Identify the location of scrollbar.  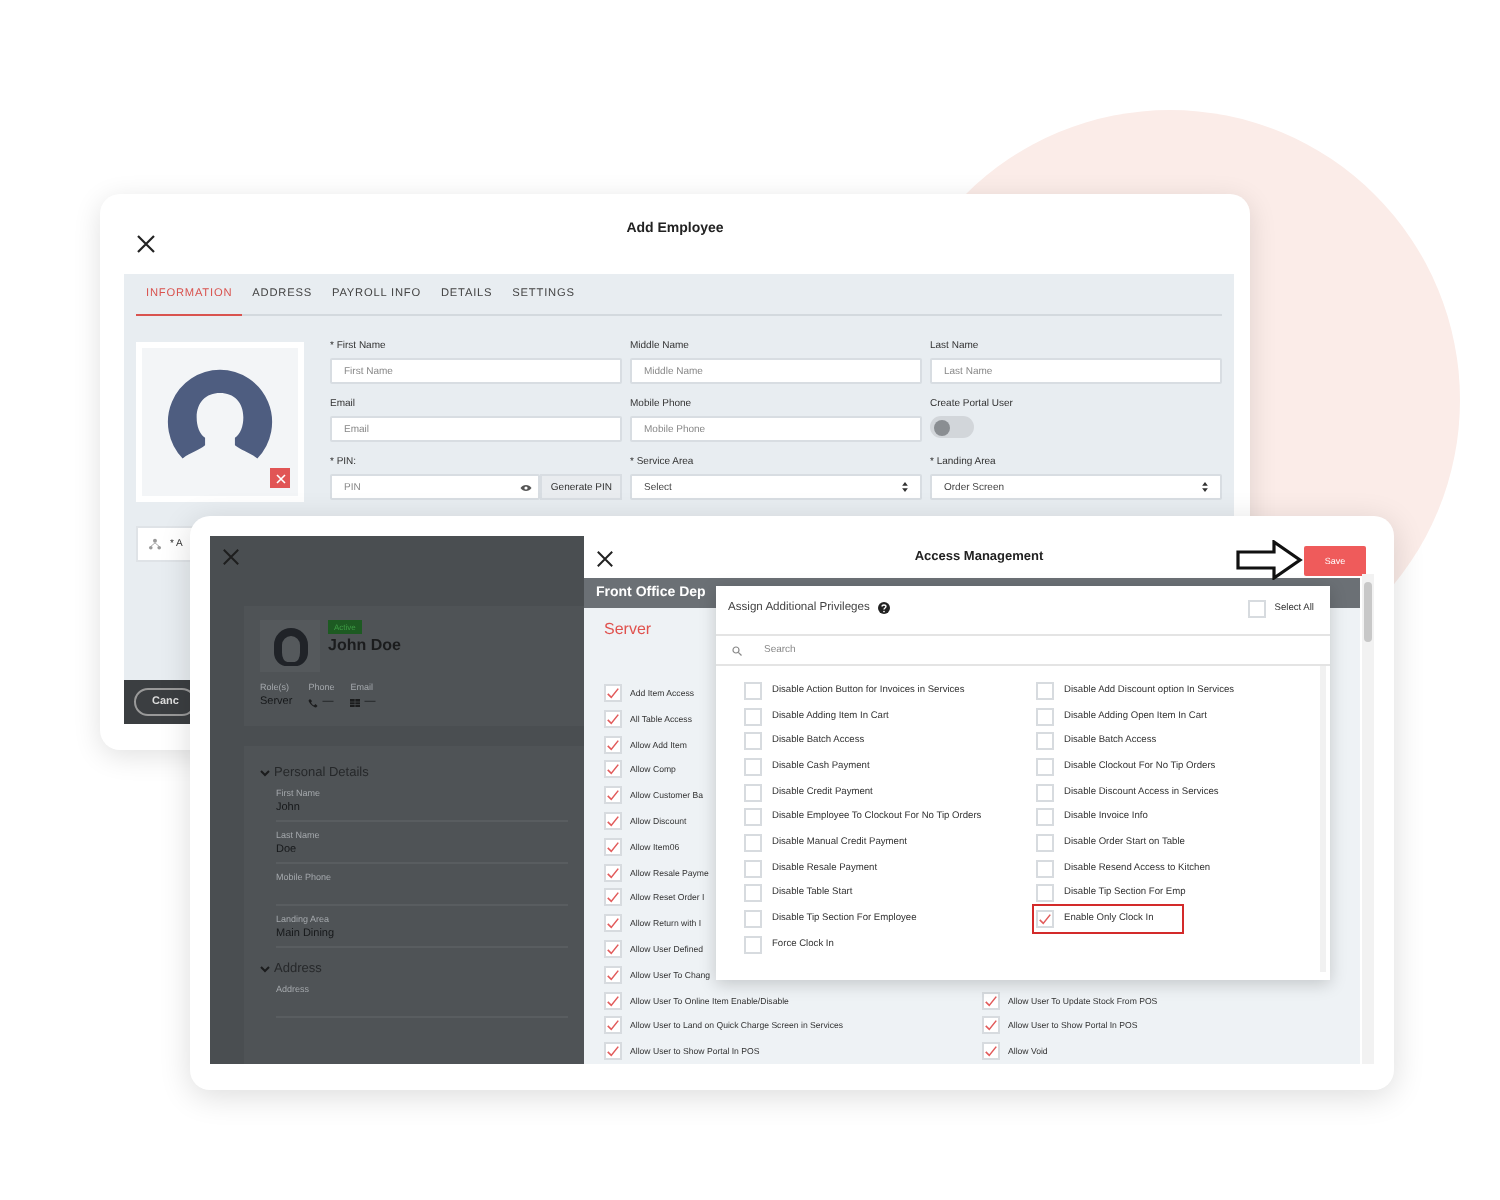
(1368, 819).